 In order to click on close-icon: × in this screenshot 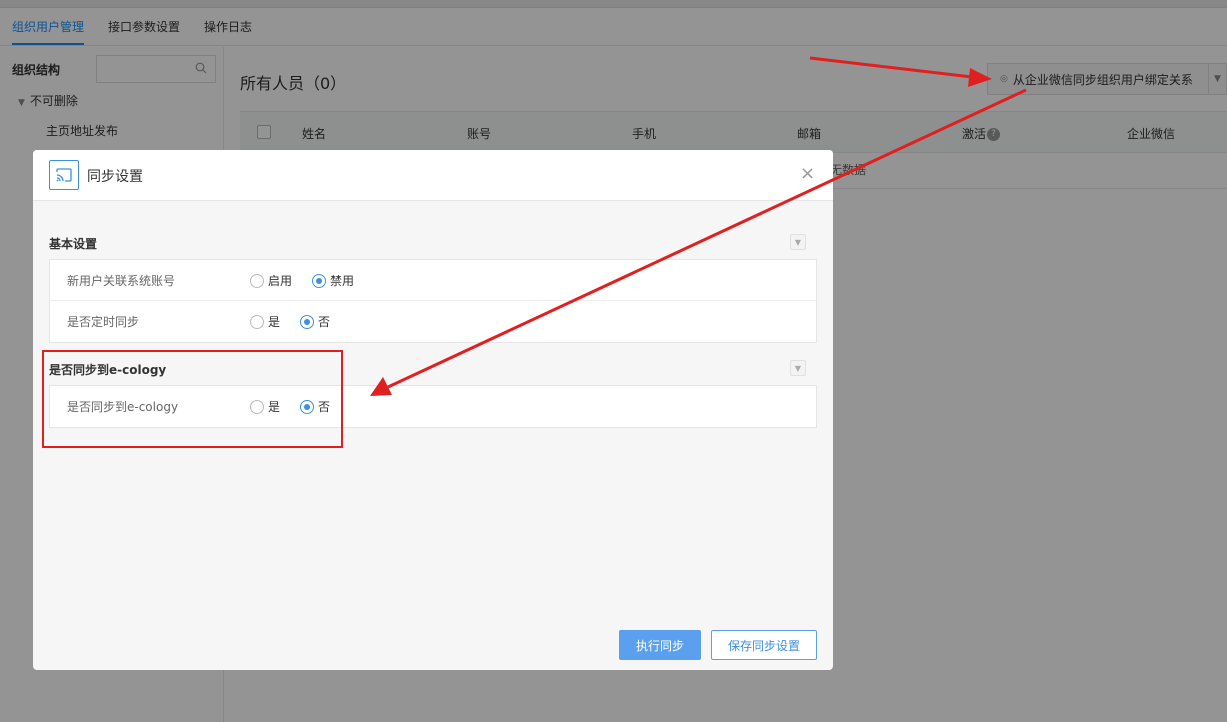, I will do `click(807, 174)`.